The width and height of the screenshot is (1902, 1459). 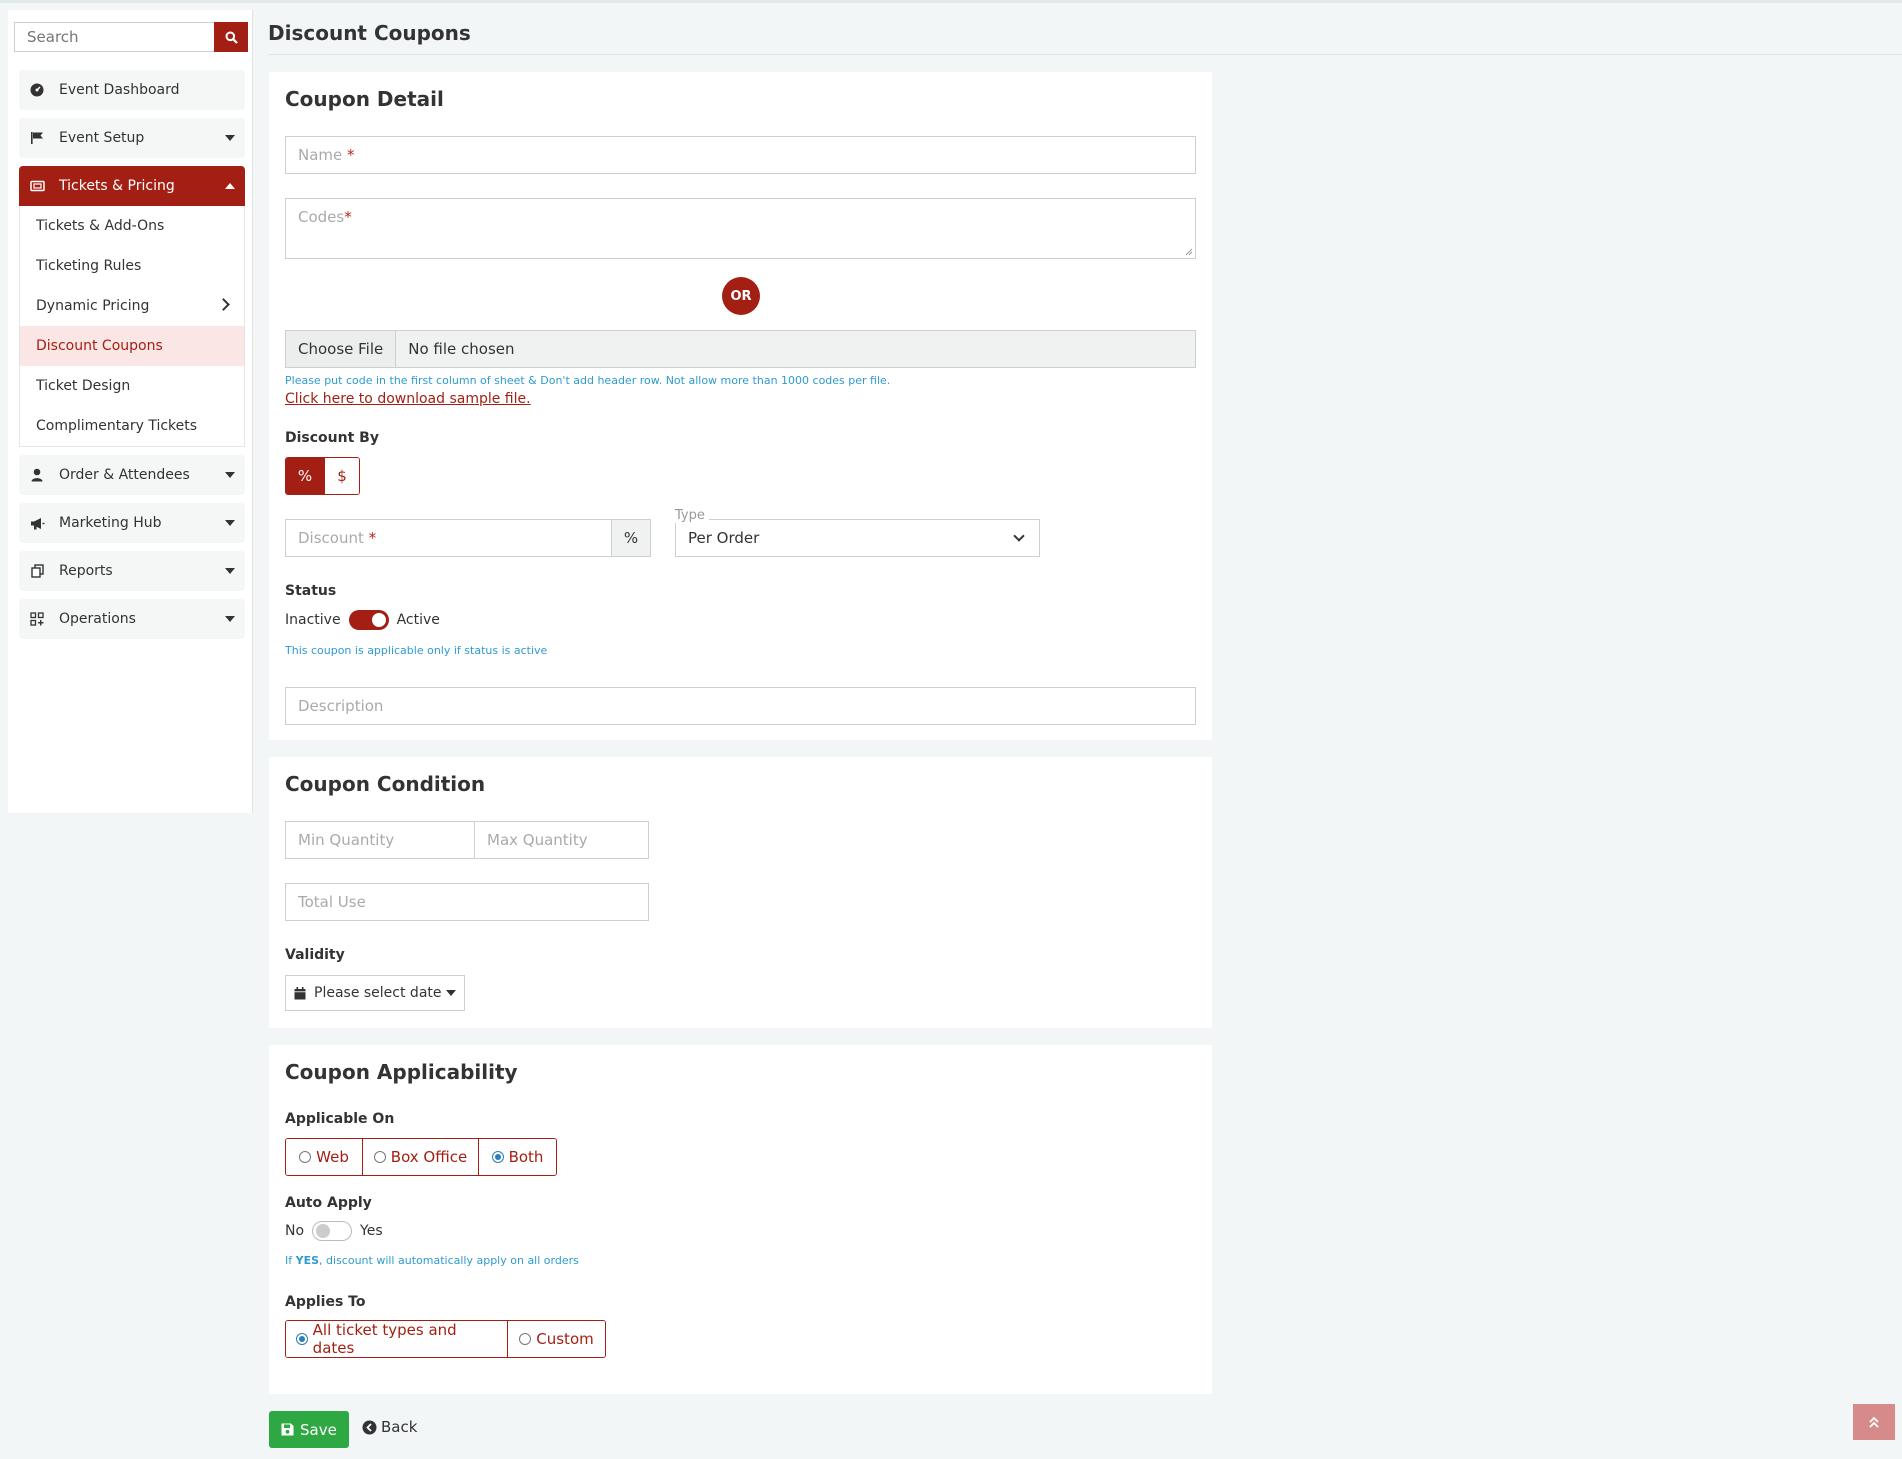 What do you see at coordinates (97, 619) in the screenshot?
I see `sidebar-item-label: Operations` at bounding box center [97, 619].